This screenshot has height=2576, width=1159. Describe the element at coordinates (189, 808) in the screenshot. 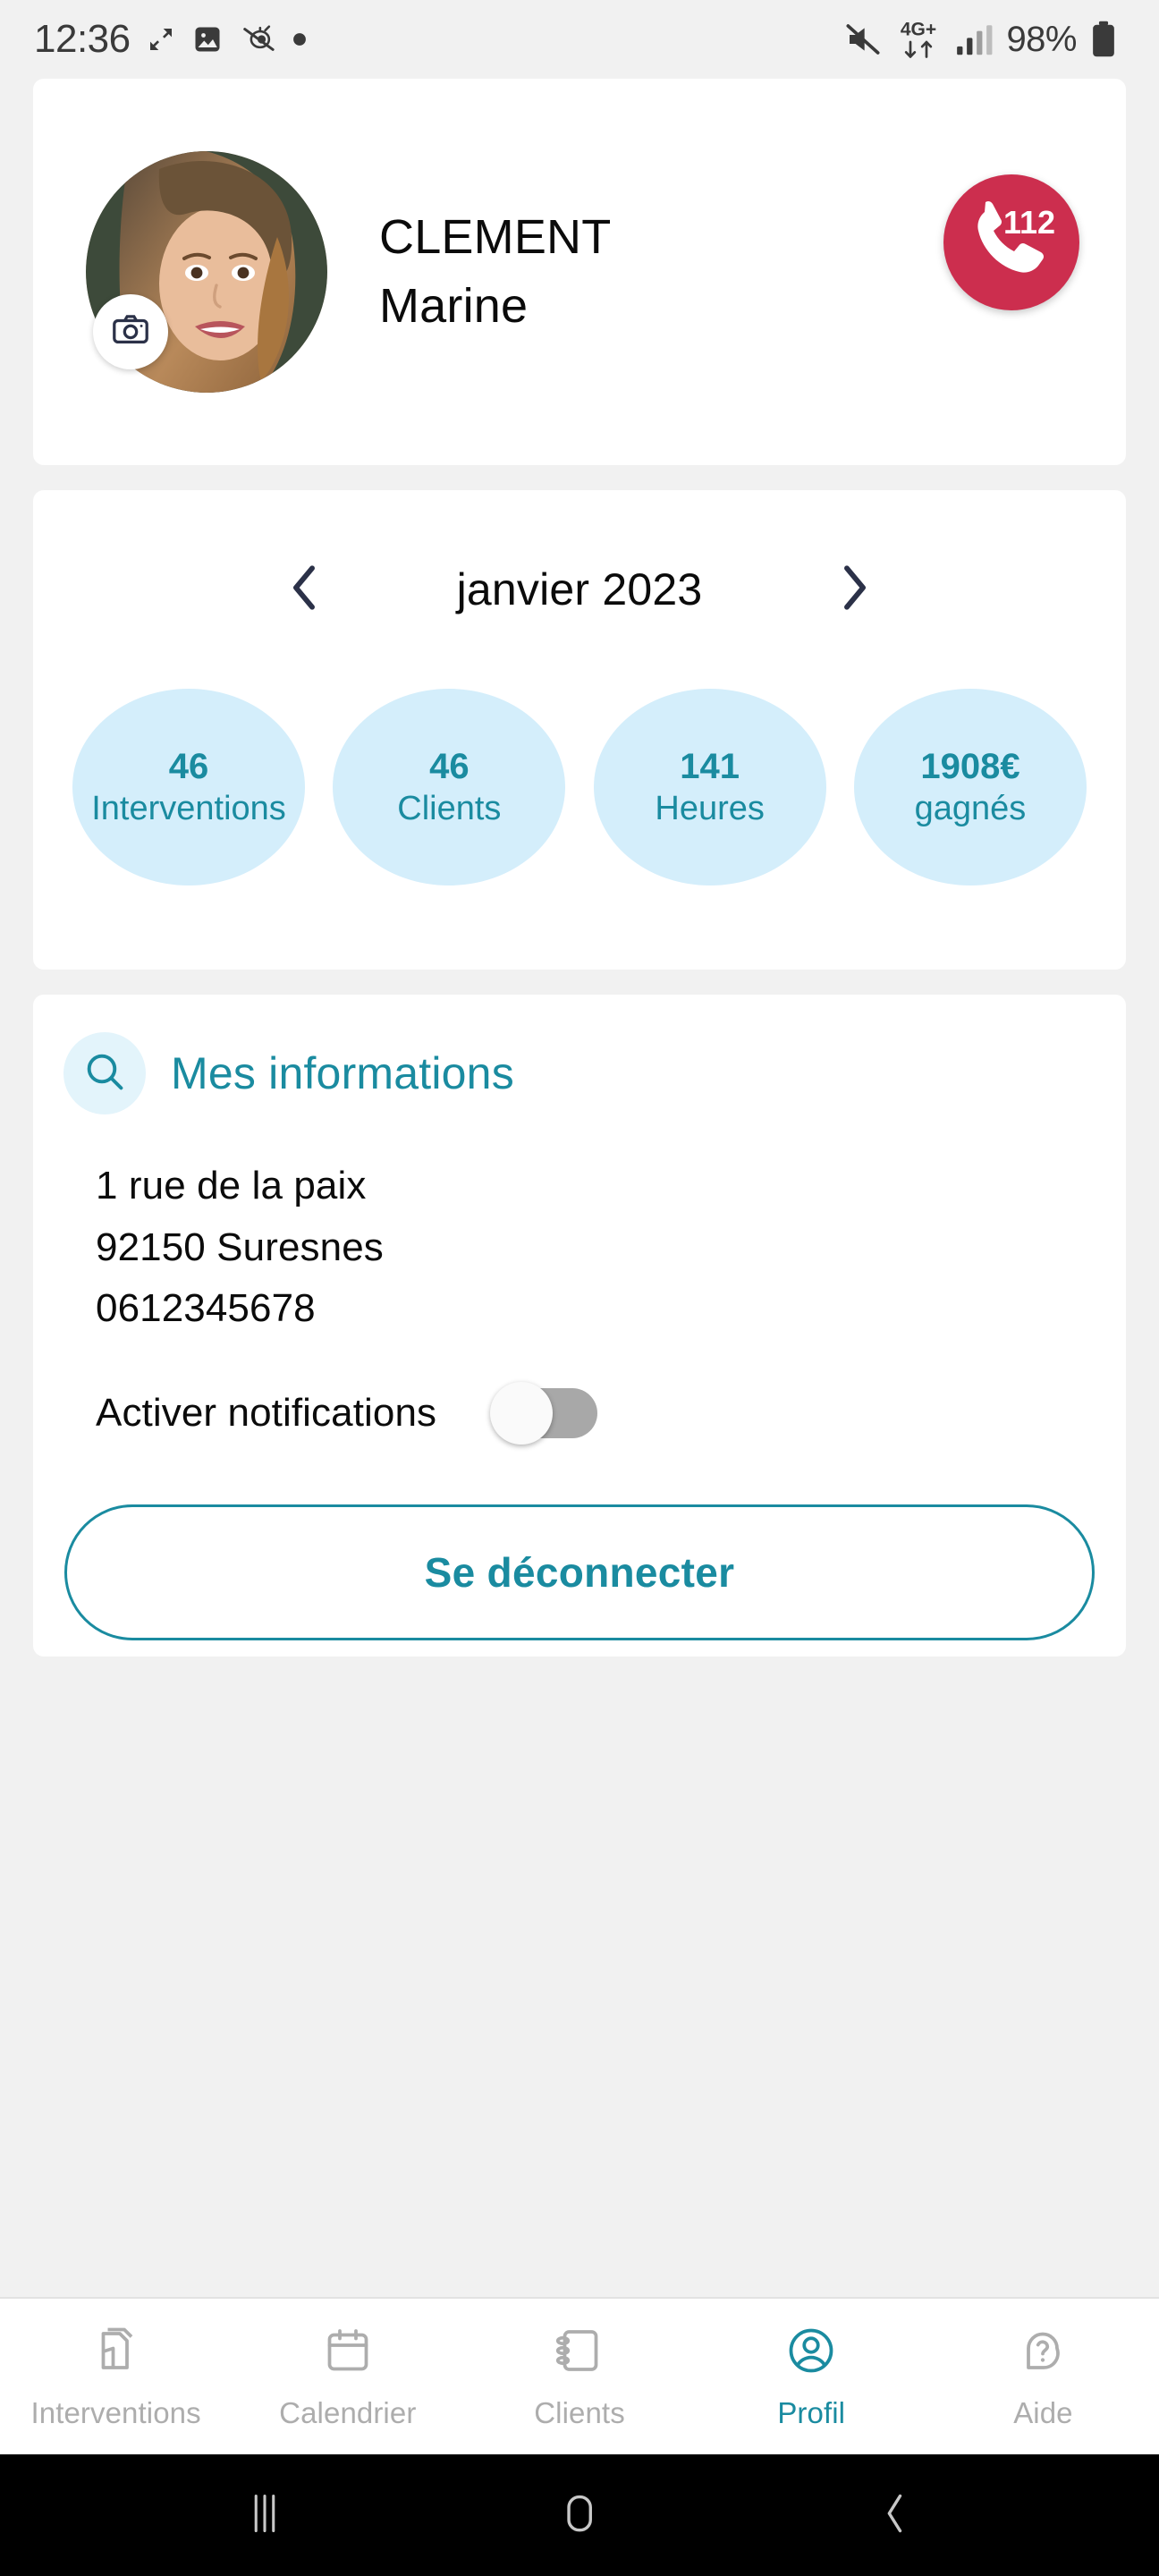

I see `stat-label: Interventions` at that location.